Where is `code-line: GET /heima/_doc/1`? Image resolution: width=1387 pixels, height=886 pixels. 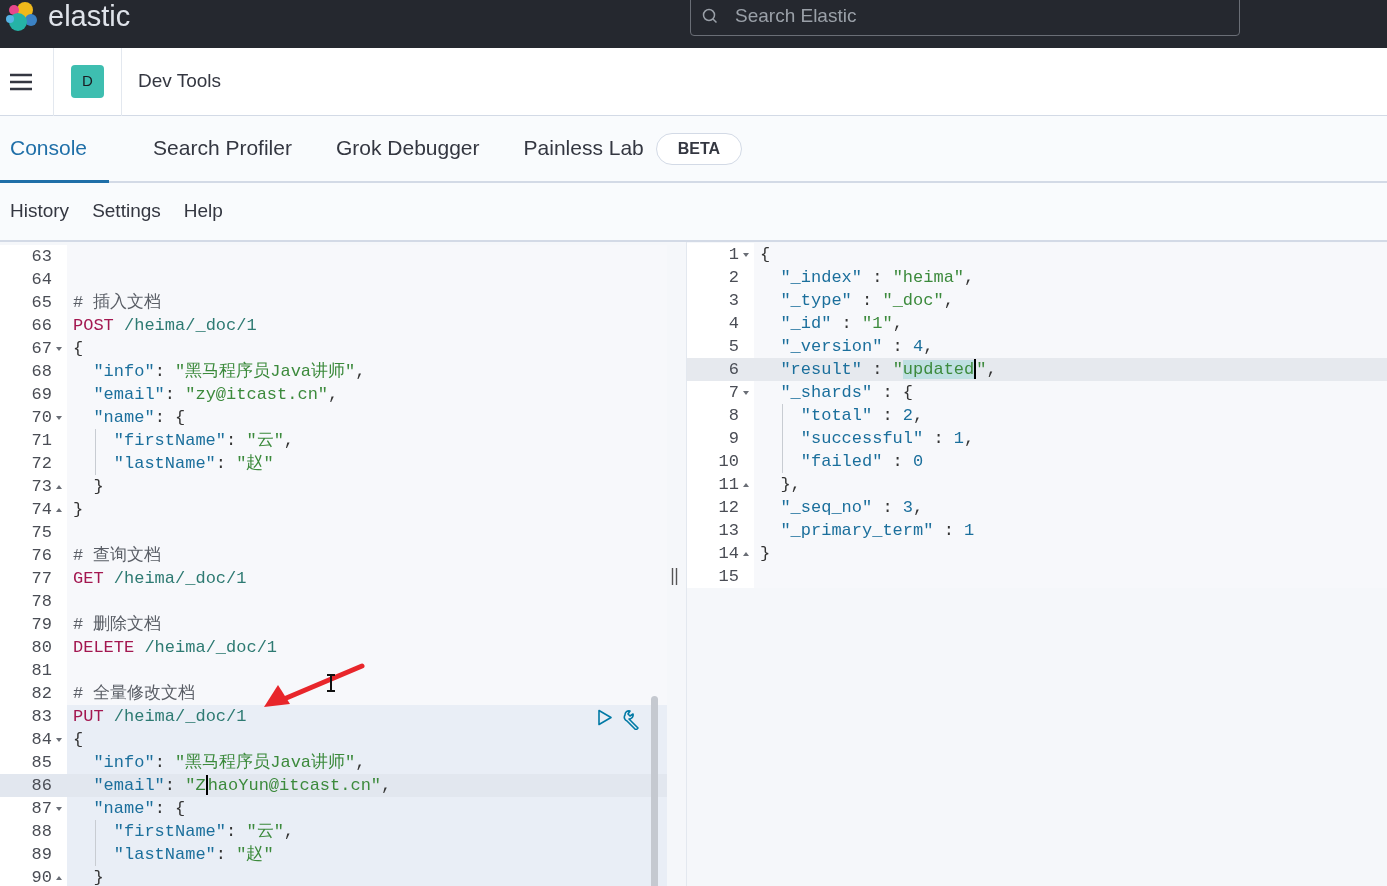 code-line: GET /heima/_doc/1 is located at coordinates (160, 578).